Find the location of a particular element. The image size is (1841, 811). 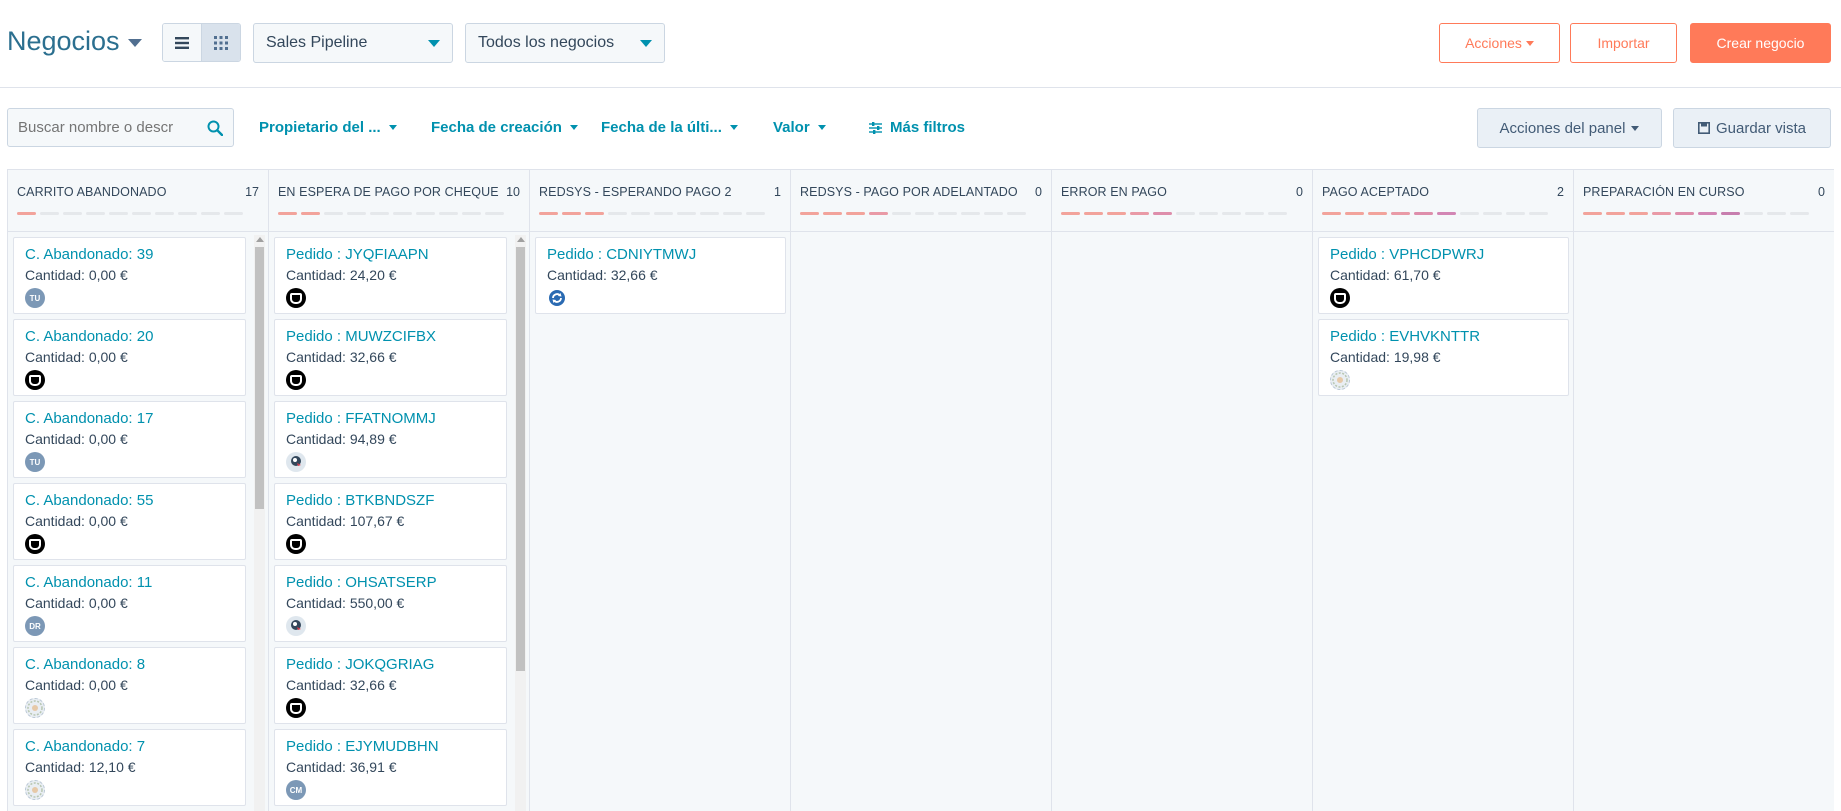

deal-card-amount: Cantidad: 32,66 € is located at coordinates (341, 685).